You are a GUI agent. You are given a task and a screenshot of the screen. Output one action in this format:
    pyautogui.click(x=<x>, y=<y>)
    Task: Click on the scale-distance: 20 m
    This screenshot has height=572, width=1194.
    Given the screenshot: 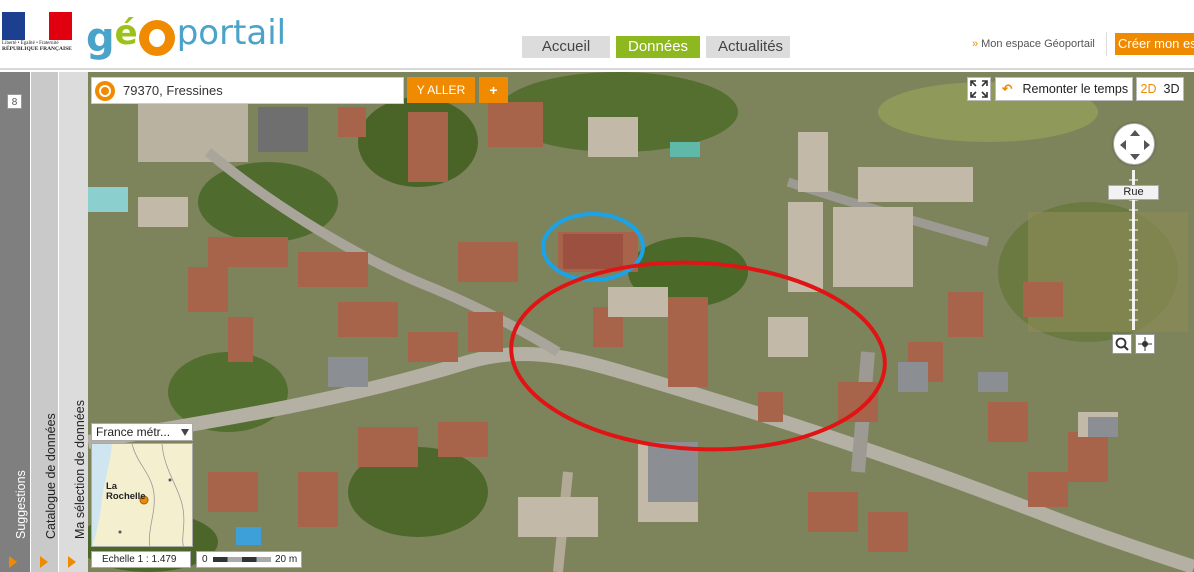 What is the action you would take?
    pyautogui.click(x=286, y=559)
    